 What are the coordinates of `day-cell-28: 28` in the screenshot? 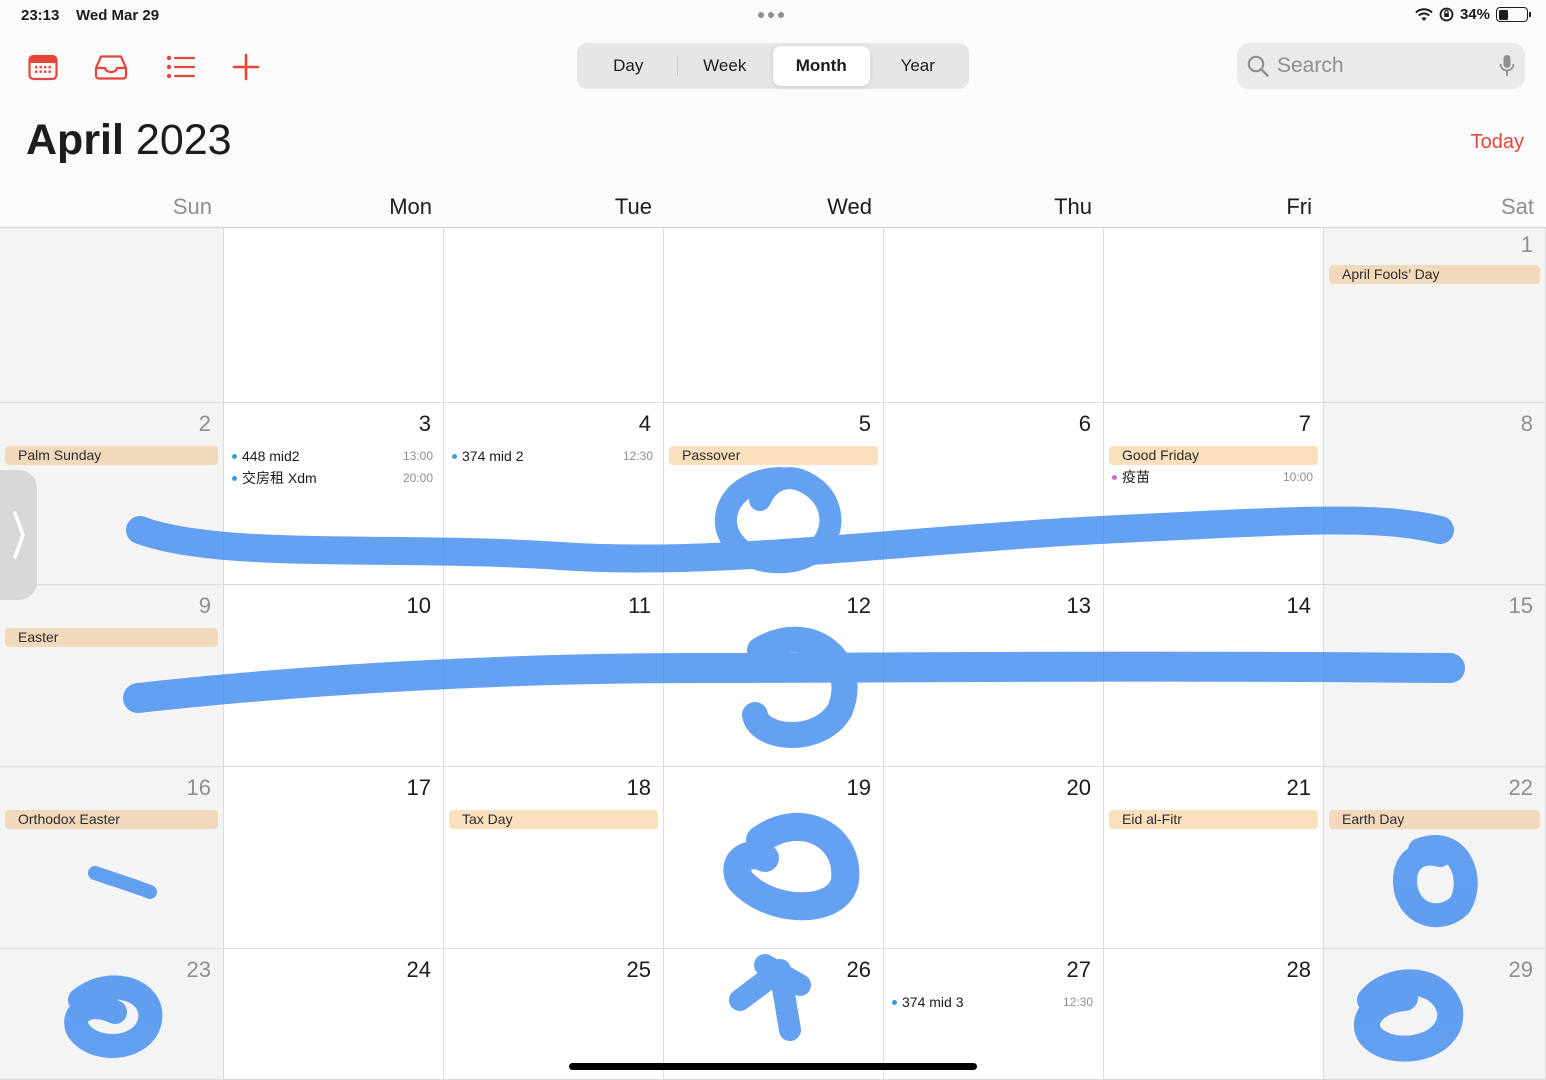 It's located at (1214, 1014).